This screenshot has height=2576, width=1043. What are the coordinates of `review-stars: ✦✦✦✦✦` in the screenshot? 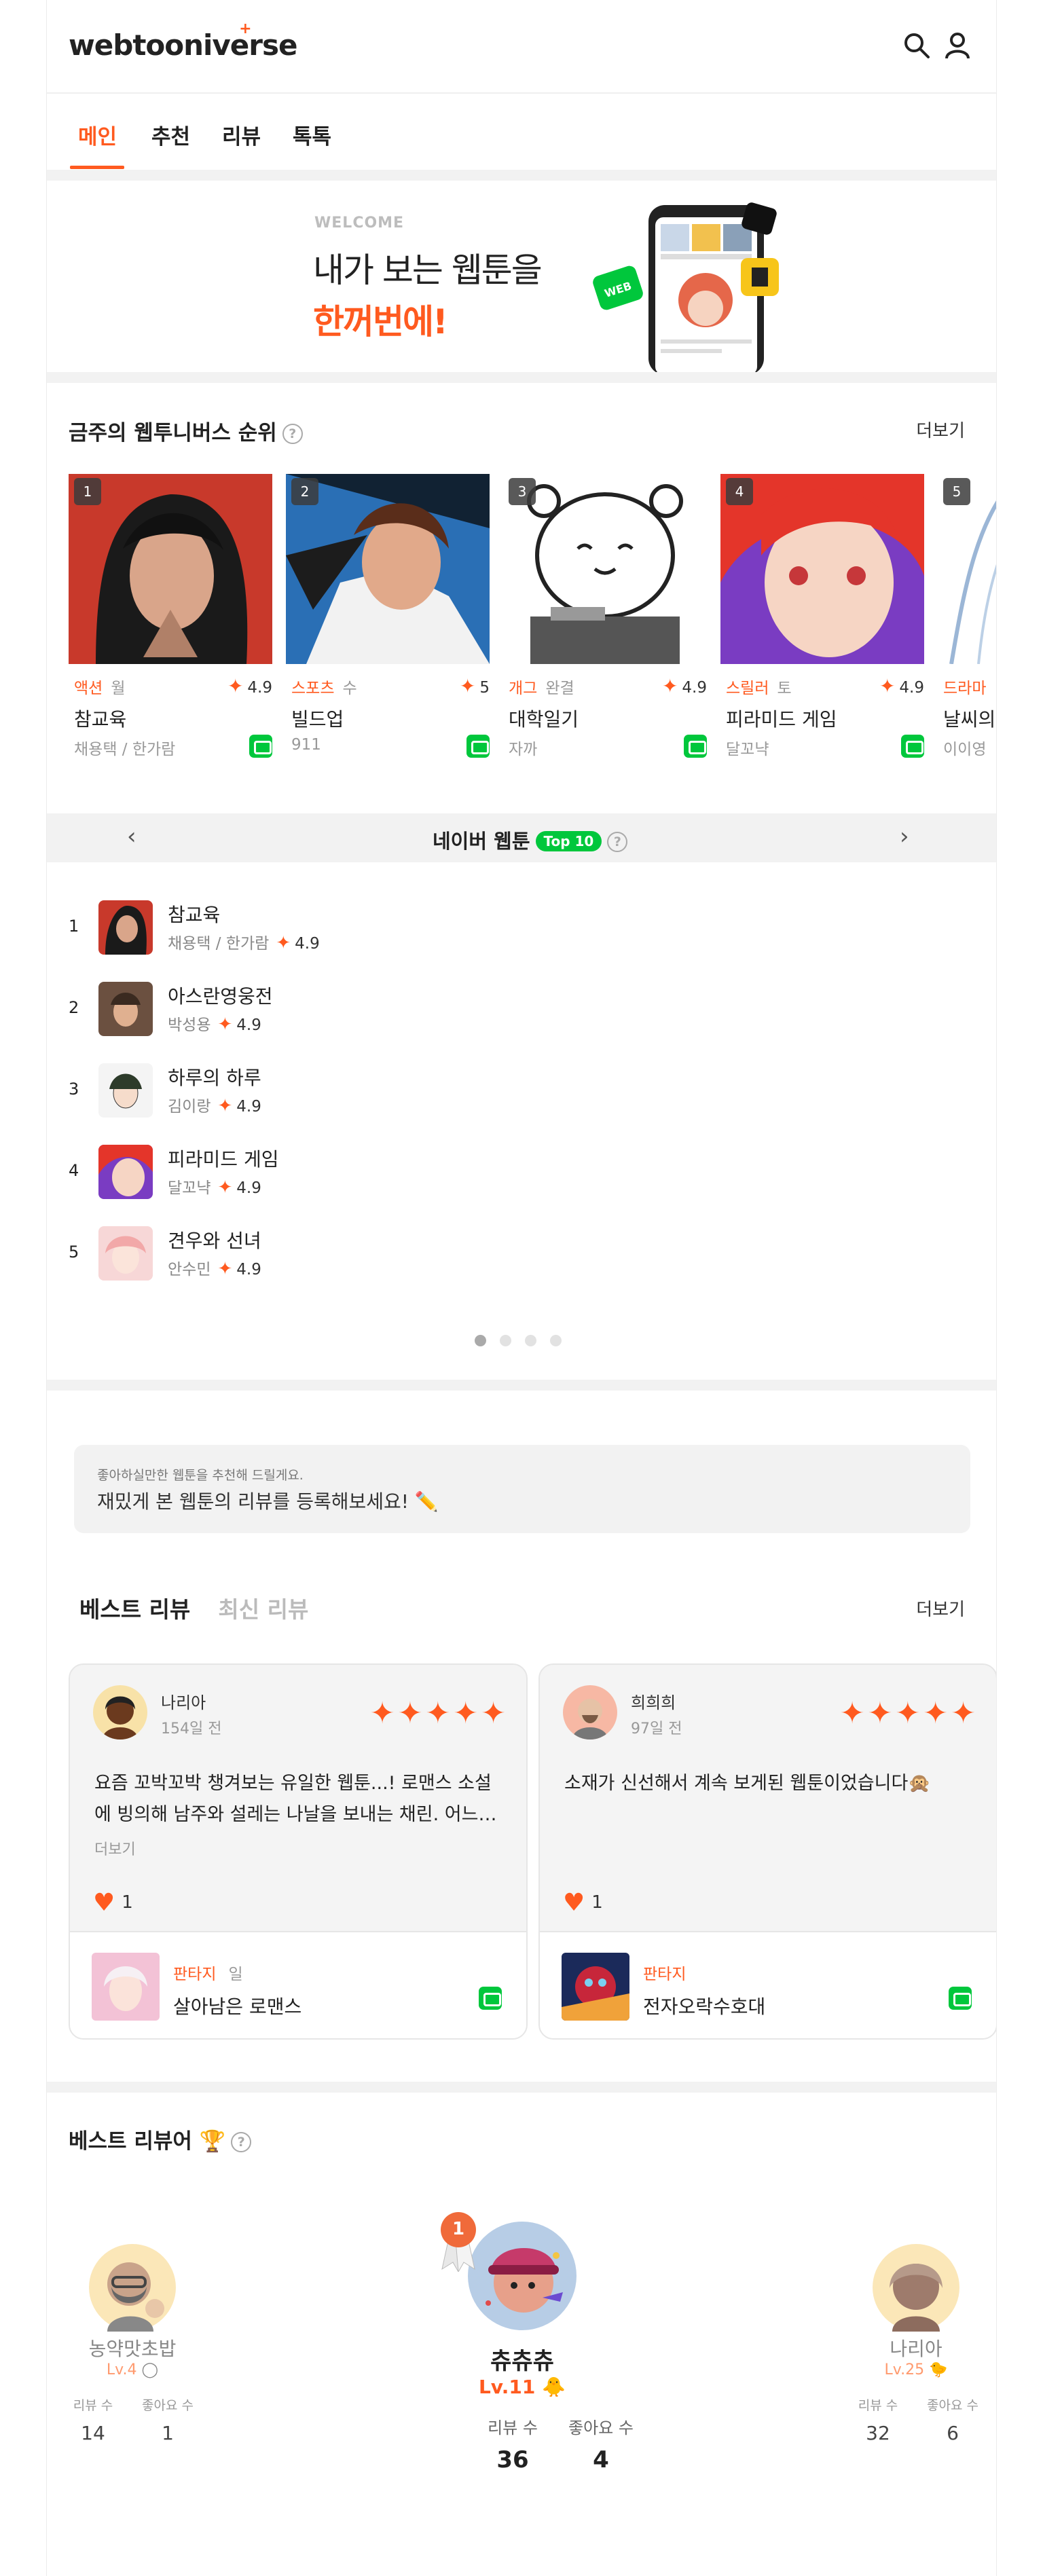 It's located at (908, 1713).